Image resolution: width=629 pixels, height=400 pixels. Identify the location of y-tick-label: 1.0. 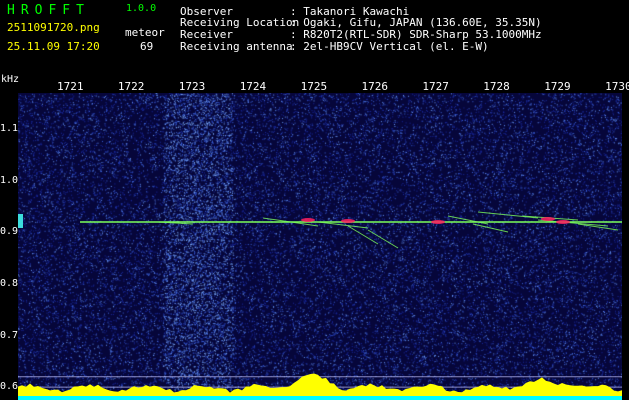
(9, 180).